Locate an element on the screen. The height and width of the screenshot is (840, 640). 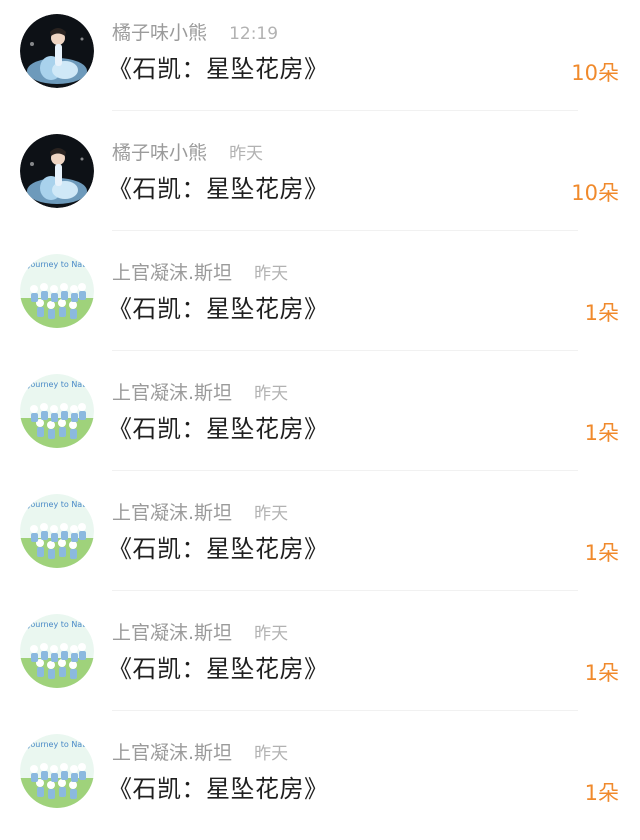
user-meta: 橘子味小熊 12:19 is located at coordinates (195, 33).